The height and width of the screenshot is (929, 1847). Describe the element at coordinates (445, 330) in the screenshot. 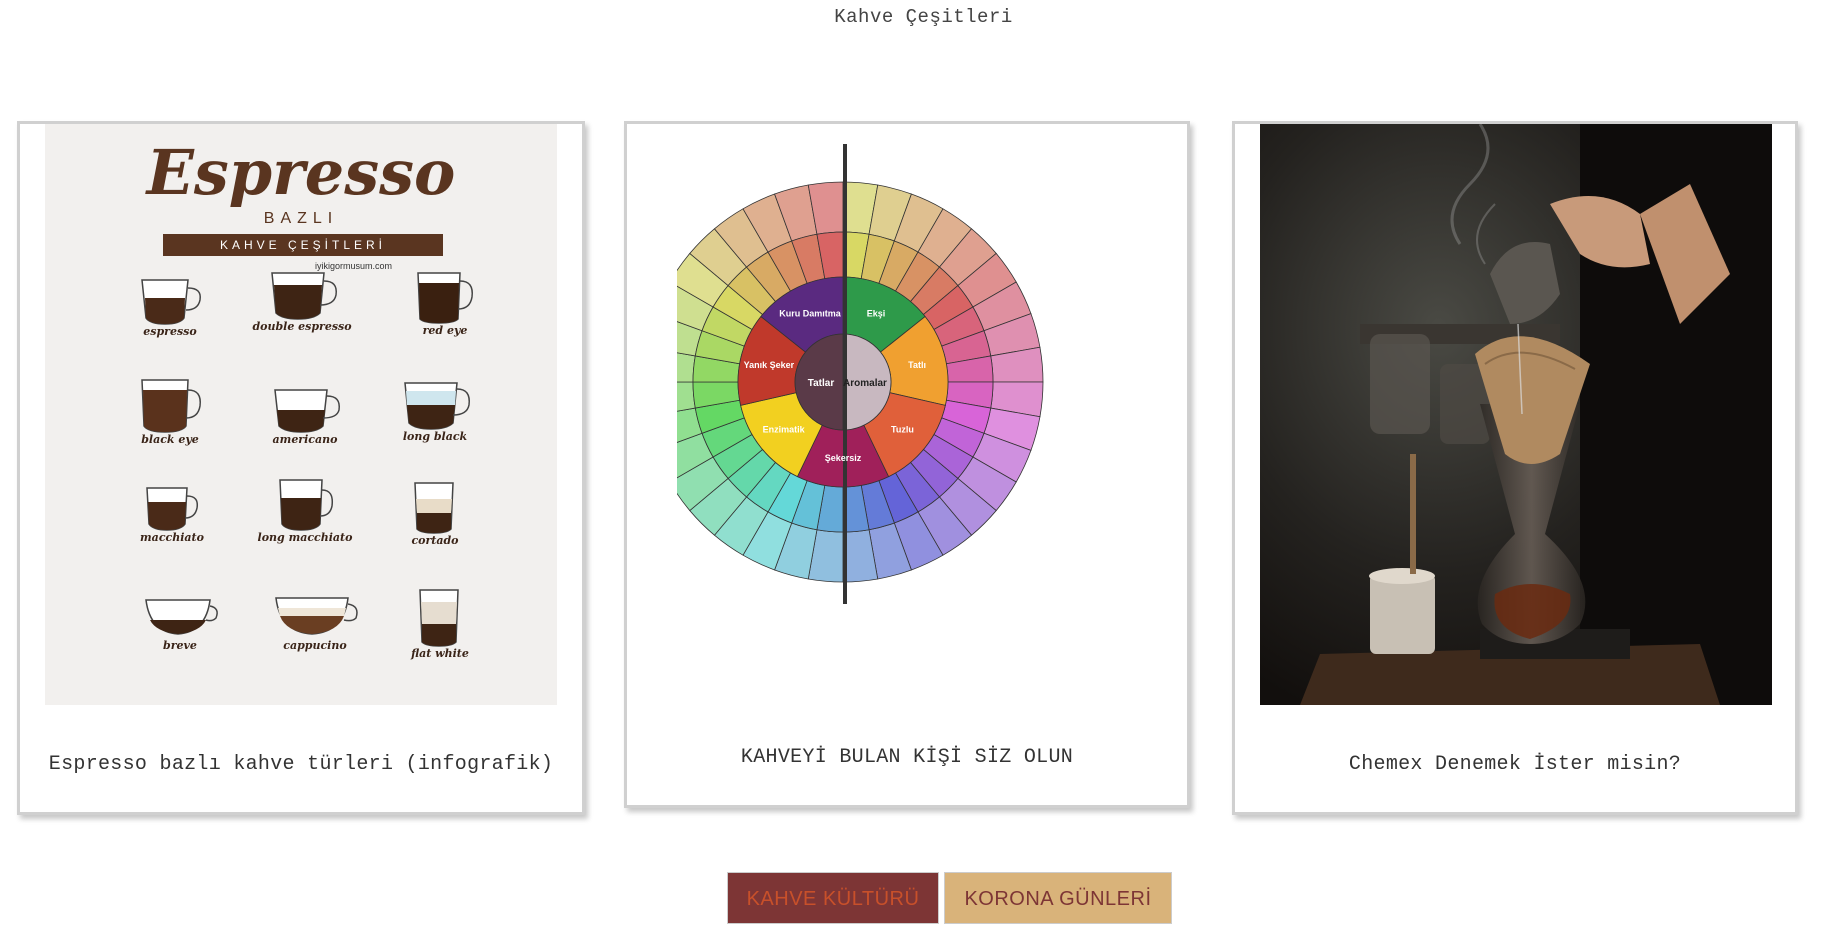

I see `drink-label: red eye` at that location.